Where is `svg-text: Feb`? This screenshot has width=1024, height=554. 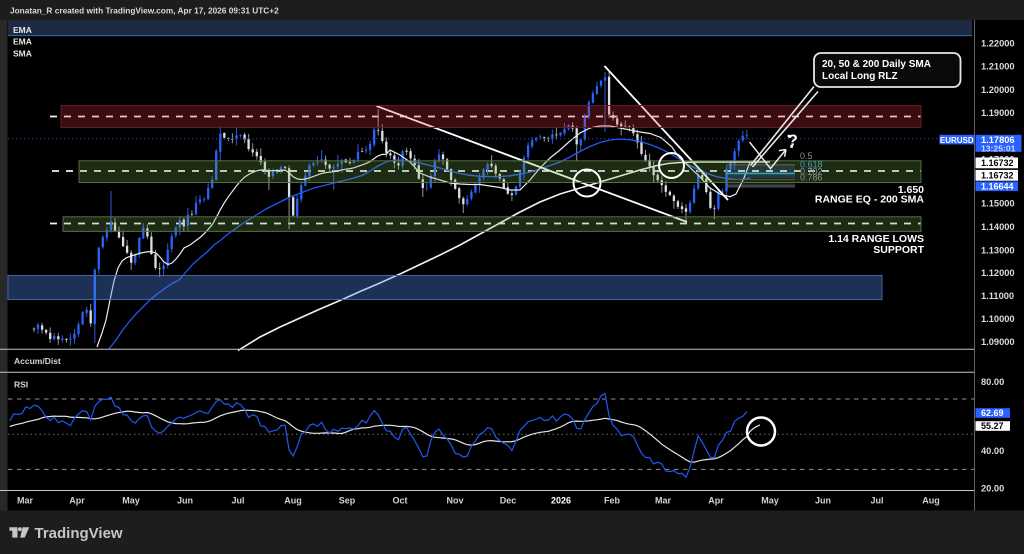
svg-text: Feb is located at coordinates (612, 501).